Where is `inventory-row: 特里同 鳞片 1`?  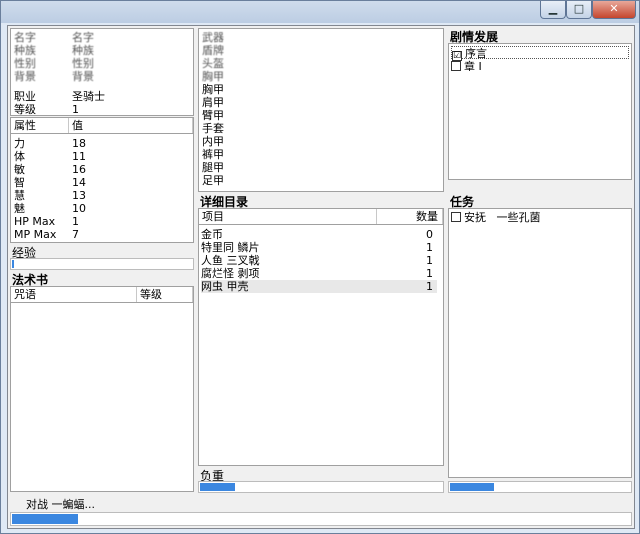
inventory-row: 特里同 鳞片 1 is located at coordinates (319, 247).